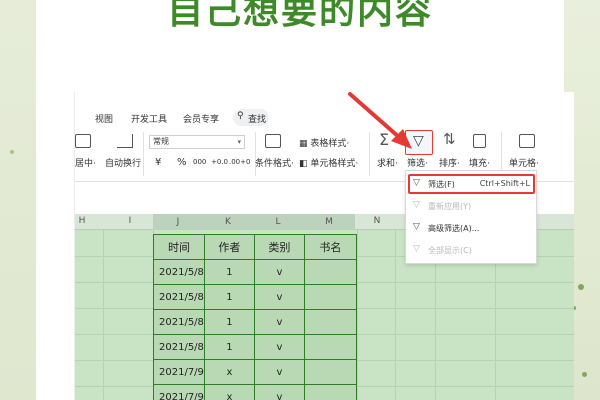 The width and height of the screenshot is (600, 400). I want to click on auto-wrap-button: 自动换行, so click(123, 162).